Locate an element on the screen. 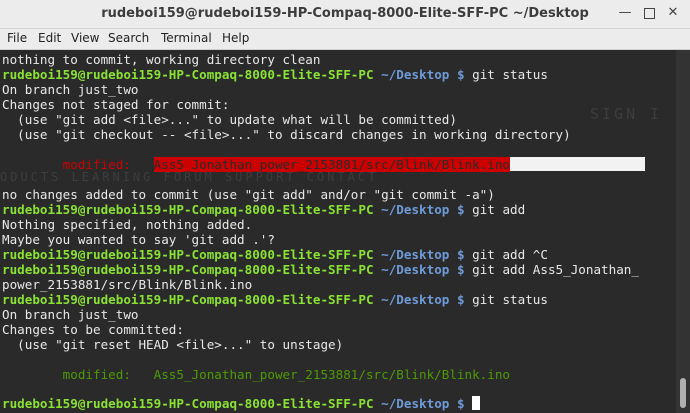 The image size is (690, 413). menu-file: File is located at coordinates (17, 38).